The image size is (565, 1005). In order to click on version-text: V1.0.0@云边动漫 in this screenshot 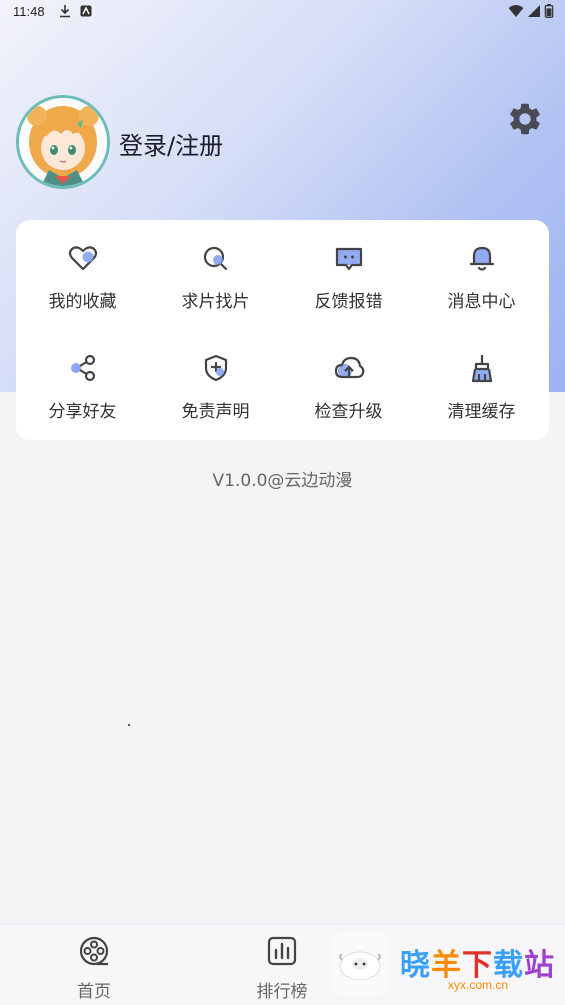, I will do `click(282, 481)`.